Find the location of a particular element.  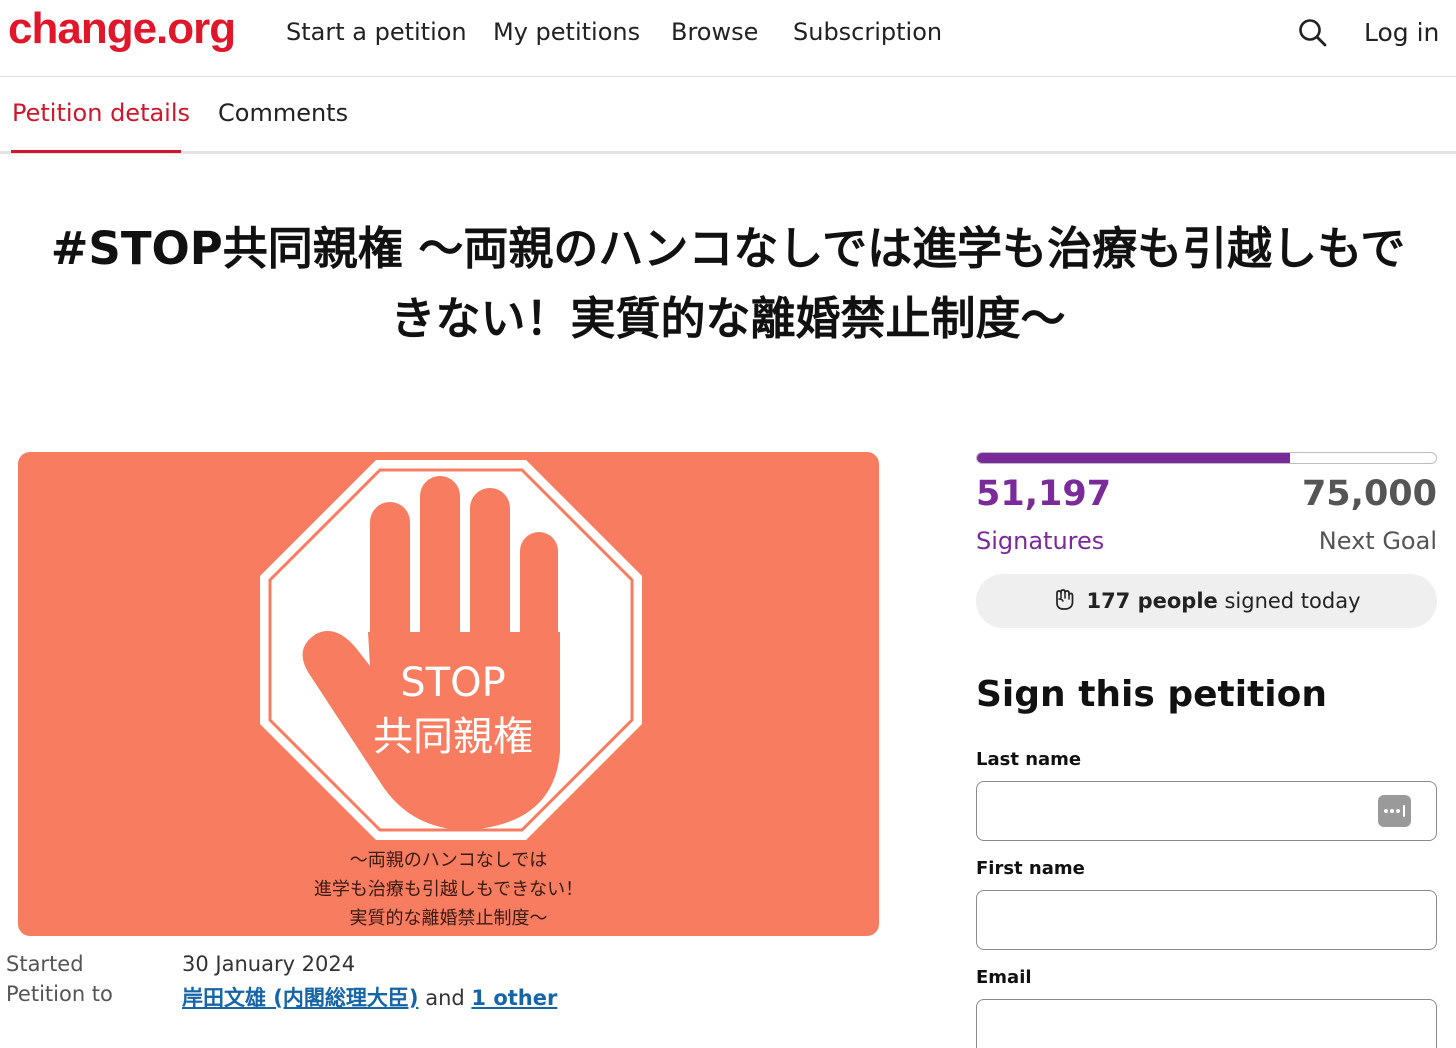

login-link: Log in is located at coordinates (1401, 32).